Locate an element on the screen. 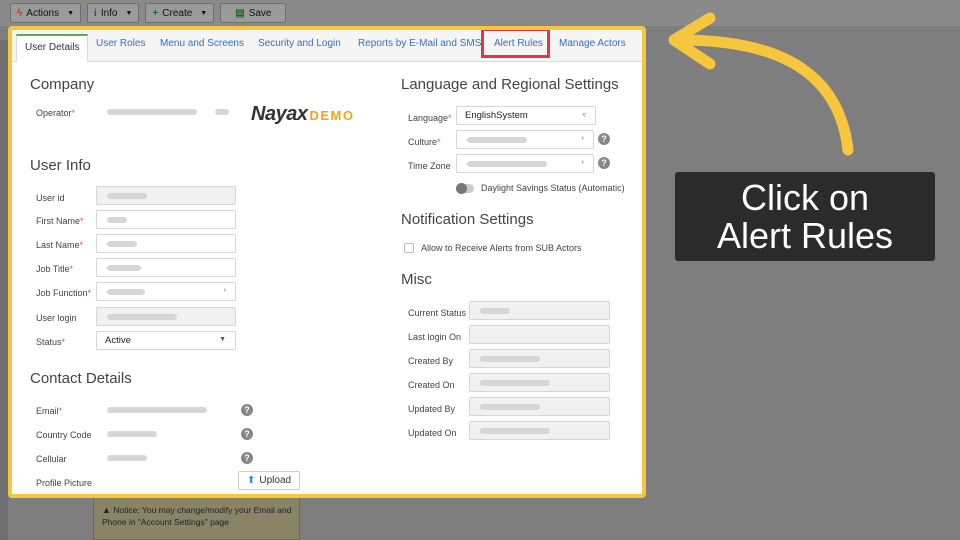  last-login-label: Last login On is located at coordinates (435, 337).